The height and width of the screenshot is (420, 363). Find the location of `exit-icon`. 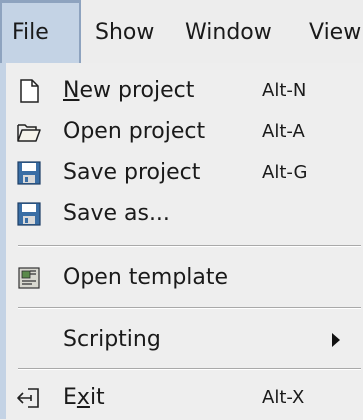

exit-icon is located at coordinates (28, 398).